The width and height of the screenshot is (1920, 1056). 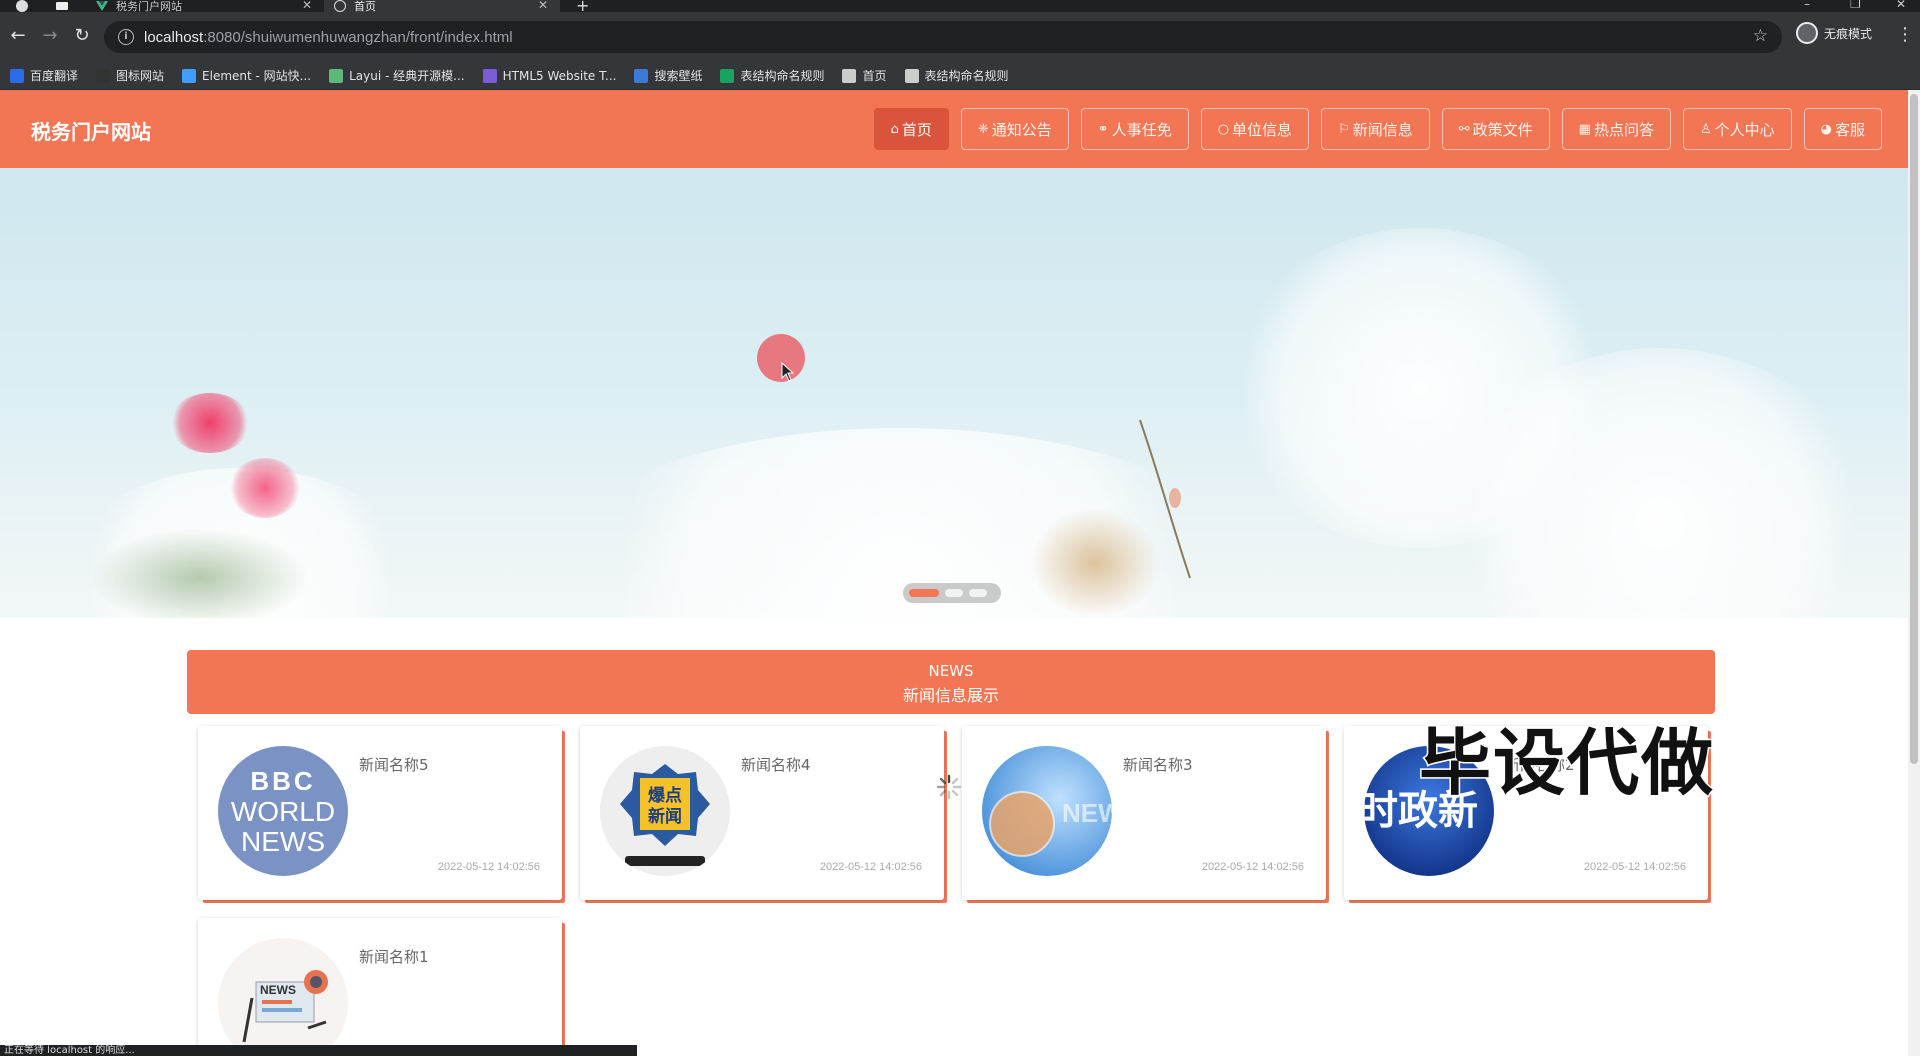 What do you see at coordinates (140, 76) in the screenshot?
I see `bookmark-label: 图标网站` at bounding box center [140, 76].